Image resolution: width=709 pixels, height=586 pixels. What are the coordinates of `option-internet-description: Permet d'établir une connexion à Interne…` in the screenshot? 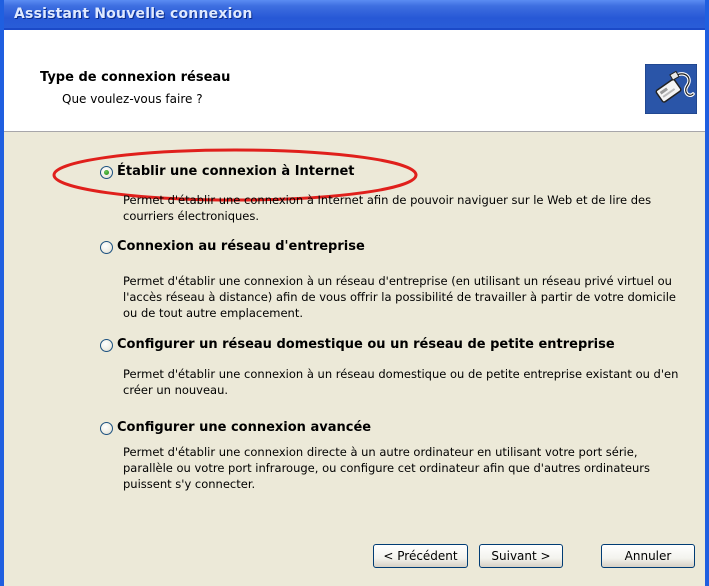 It's located at (387, 208).